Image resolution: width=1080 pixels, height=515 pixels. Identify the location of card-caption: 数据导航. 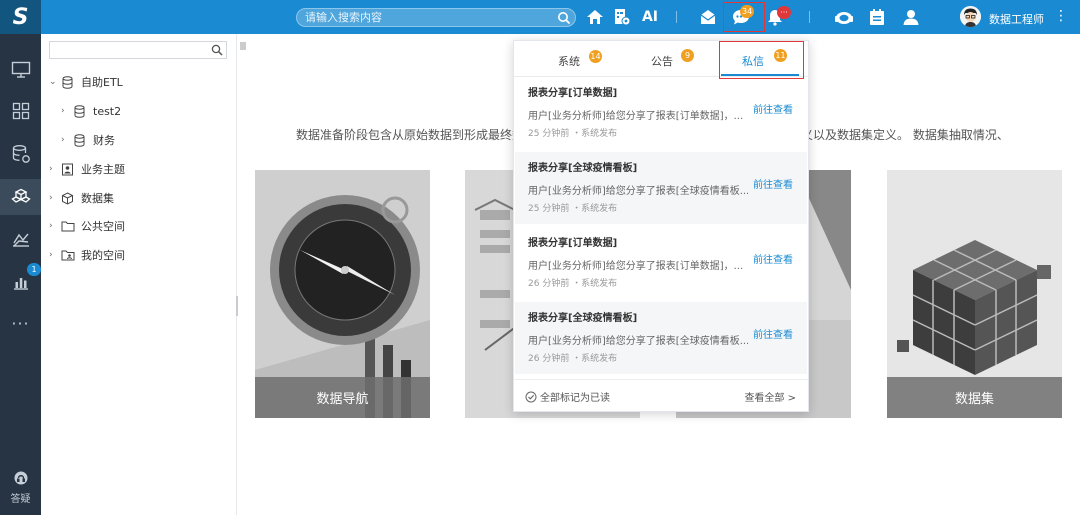
(342, 397).